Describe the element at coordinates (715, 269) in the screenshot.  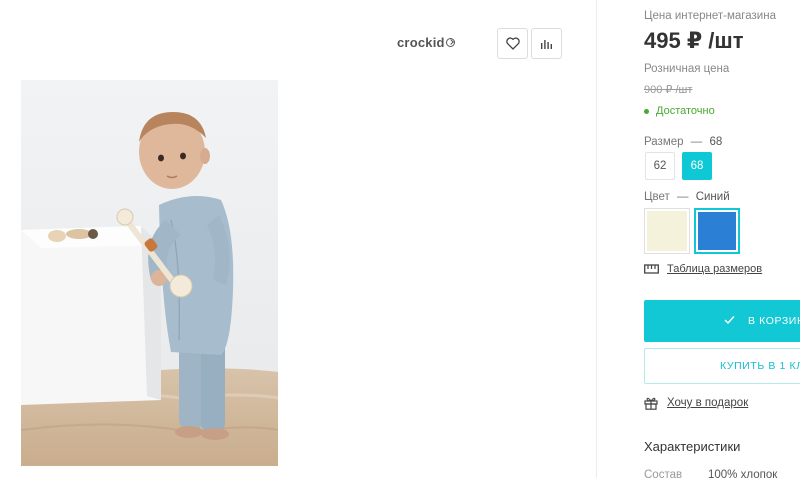
I see `size-table-label: Таблица размеров` at that location.